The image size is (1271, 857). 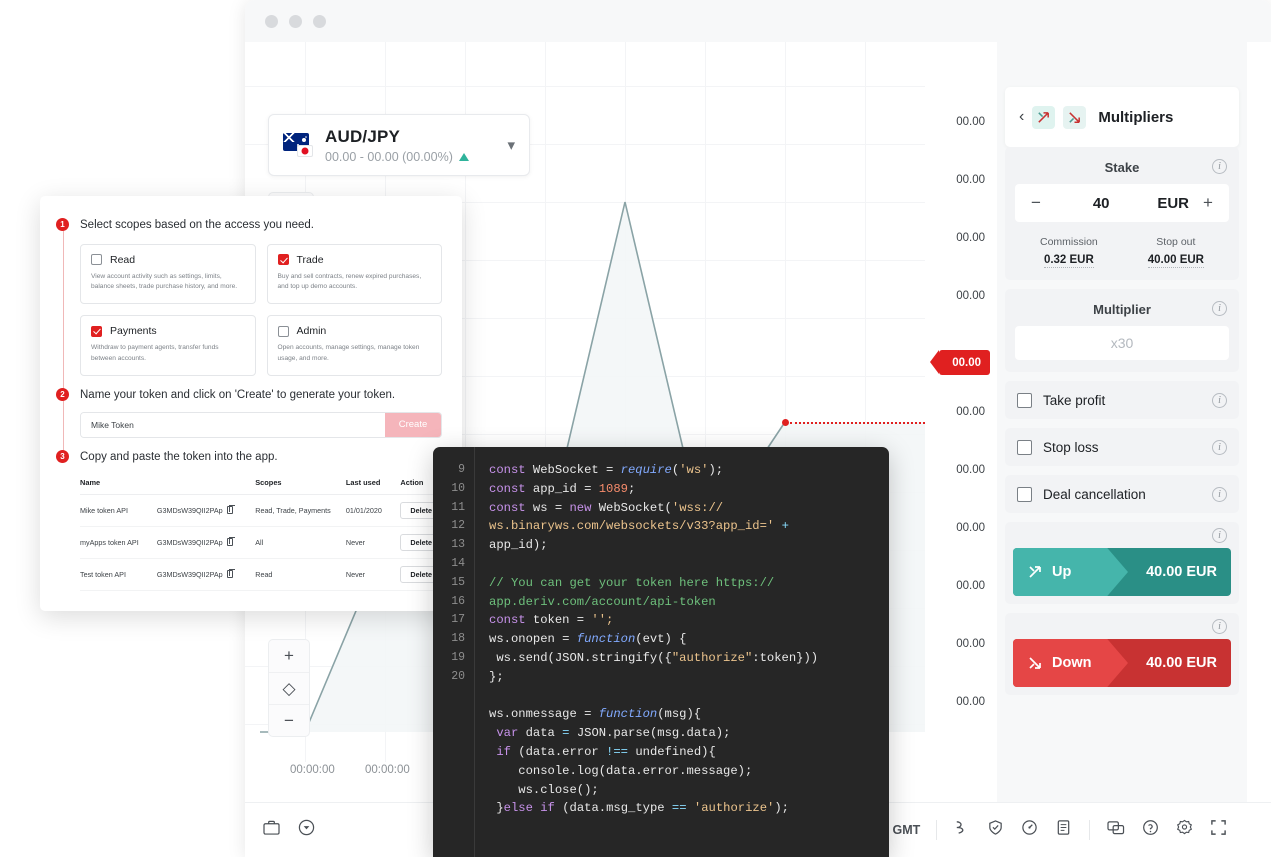 What do you see at coordinates (961, 830) in the screenshot?
I see `draw-icon` at bounding box center [961, 830].